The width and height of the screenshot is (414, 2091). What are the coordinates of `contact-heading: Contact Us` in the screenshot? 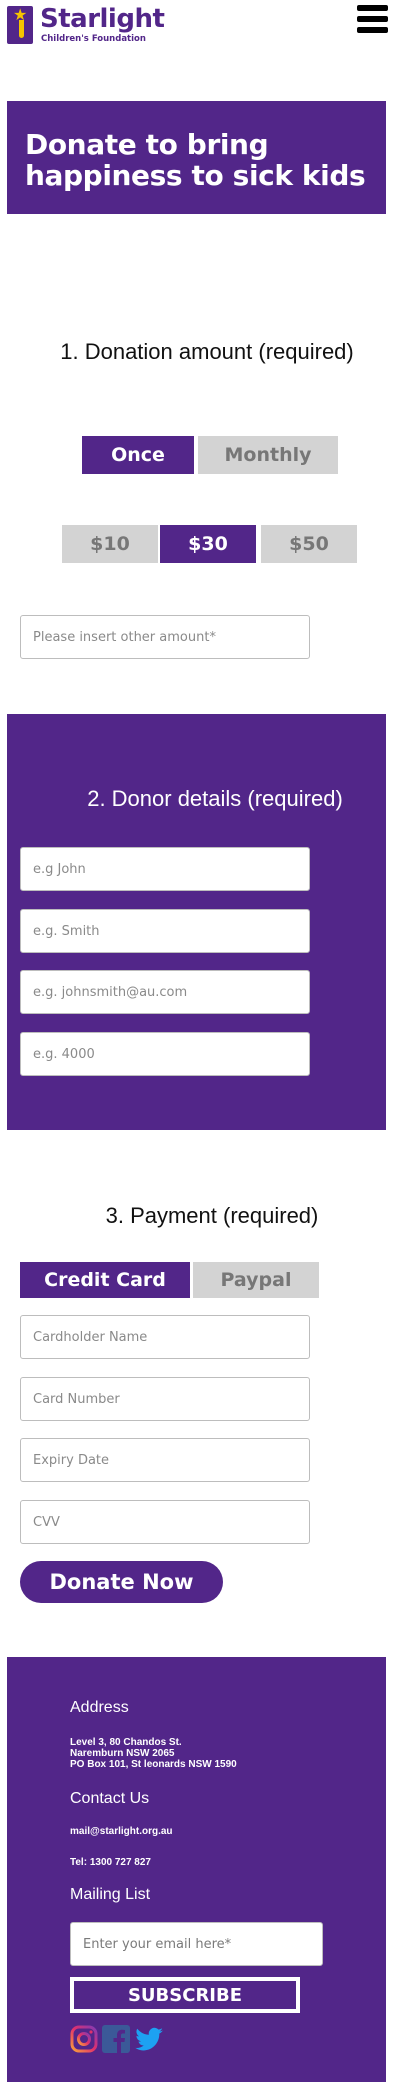 It's located at (110, 1798).